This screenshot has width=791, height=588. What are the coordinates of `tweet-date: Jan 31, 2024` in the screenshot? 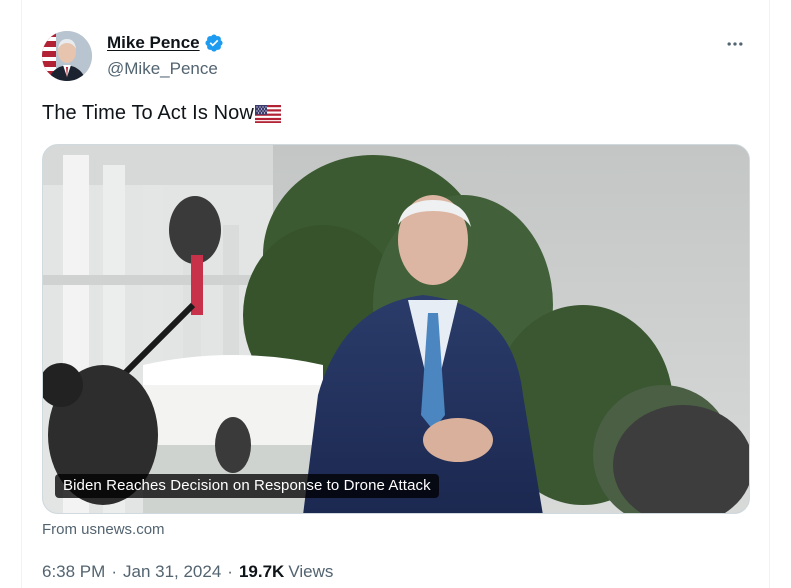 It's located at (172, 572).